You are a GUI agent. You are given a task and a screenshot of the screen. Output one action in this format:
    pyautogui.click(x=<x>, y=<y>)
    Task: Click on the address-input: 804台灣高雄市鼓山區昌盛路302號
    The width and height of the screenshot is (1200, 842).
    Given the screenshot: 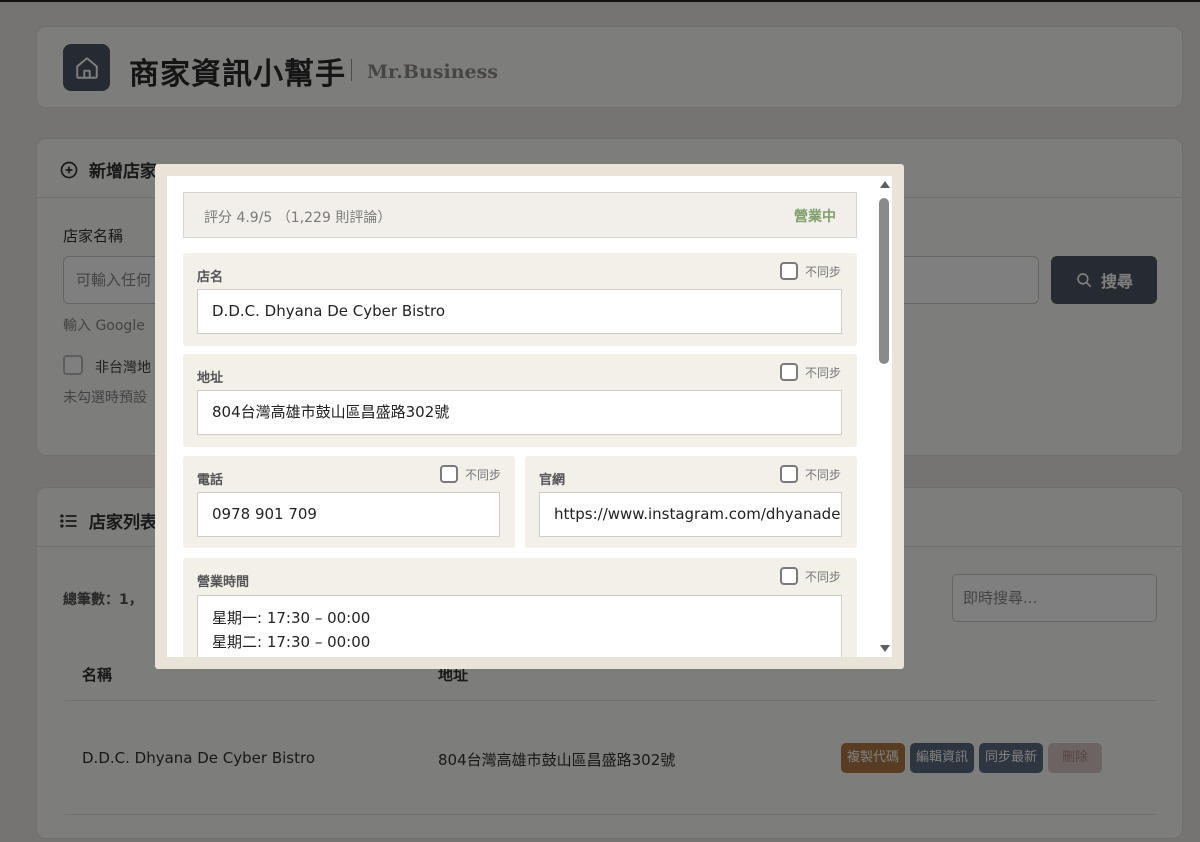 What is the action you would take?
    pyautogui.click(x=519, y=412)
    